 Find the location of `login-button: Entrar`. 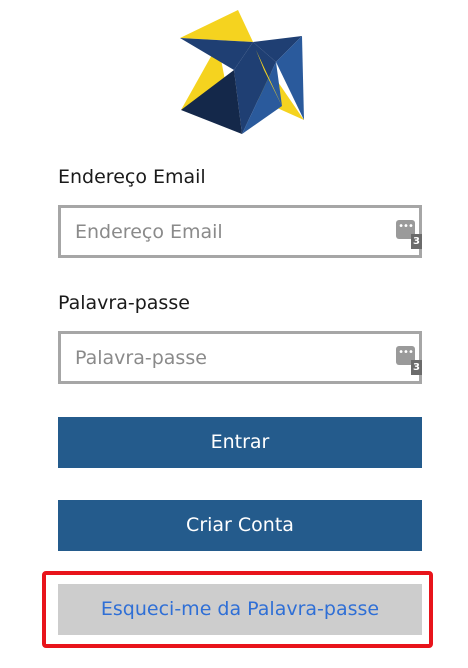

login-button: Entrar is located at coordinates (240, 442).